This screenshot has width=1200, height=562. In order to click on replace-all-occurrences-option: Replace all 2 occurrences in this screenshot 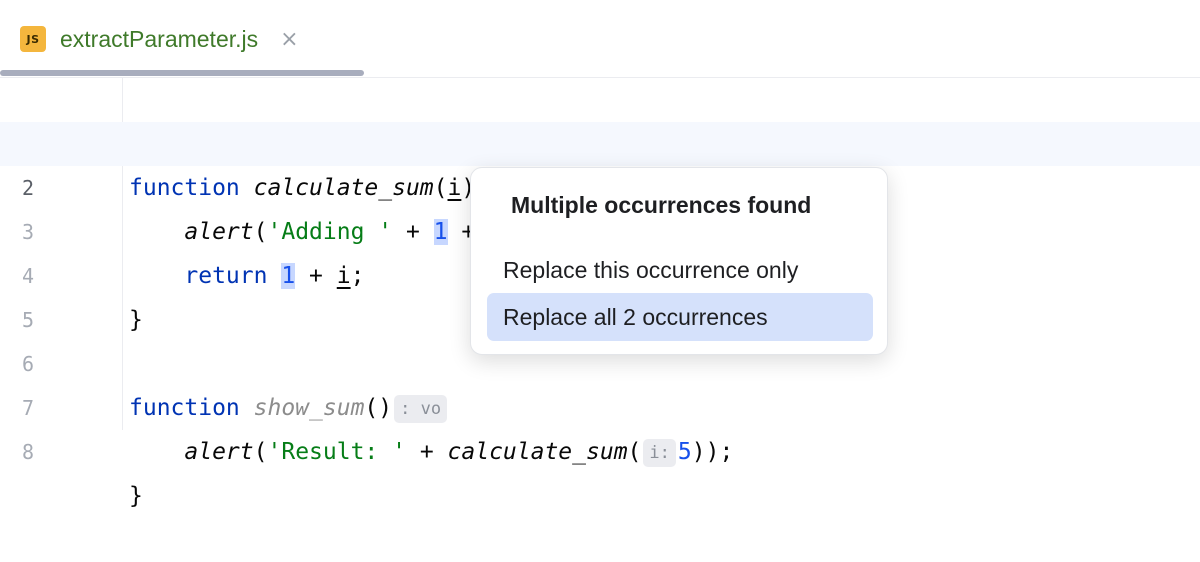, I will do `click(680, 317)`.